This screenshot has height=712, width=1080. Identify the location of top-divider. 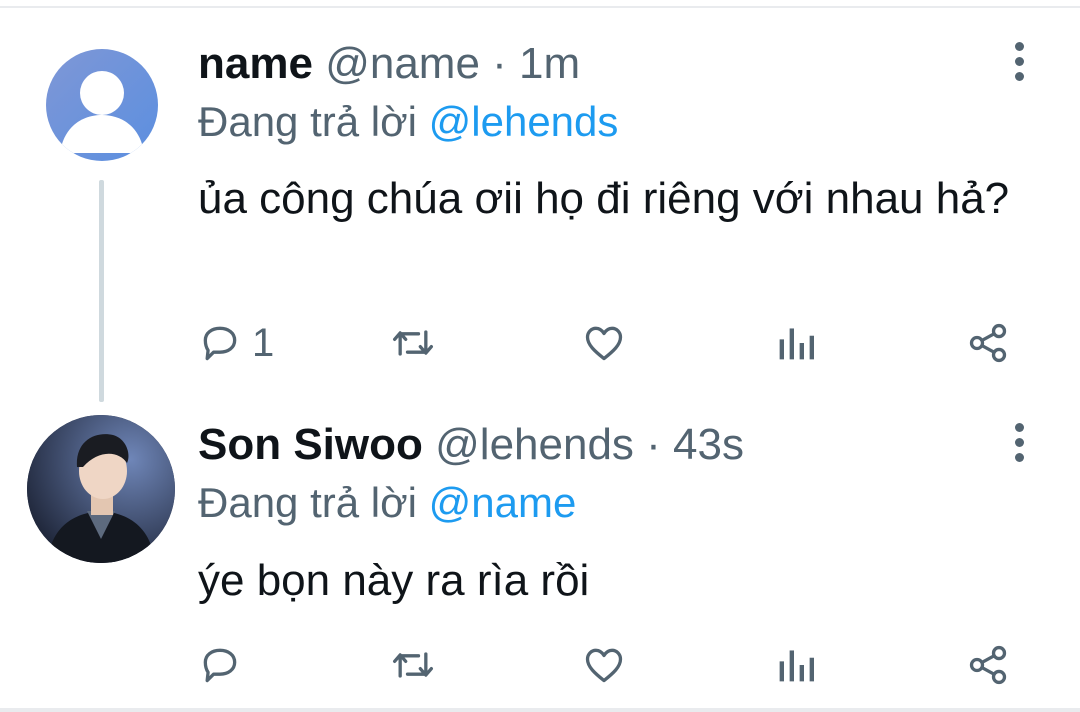
(540, 7).